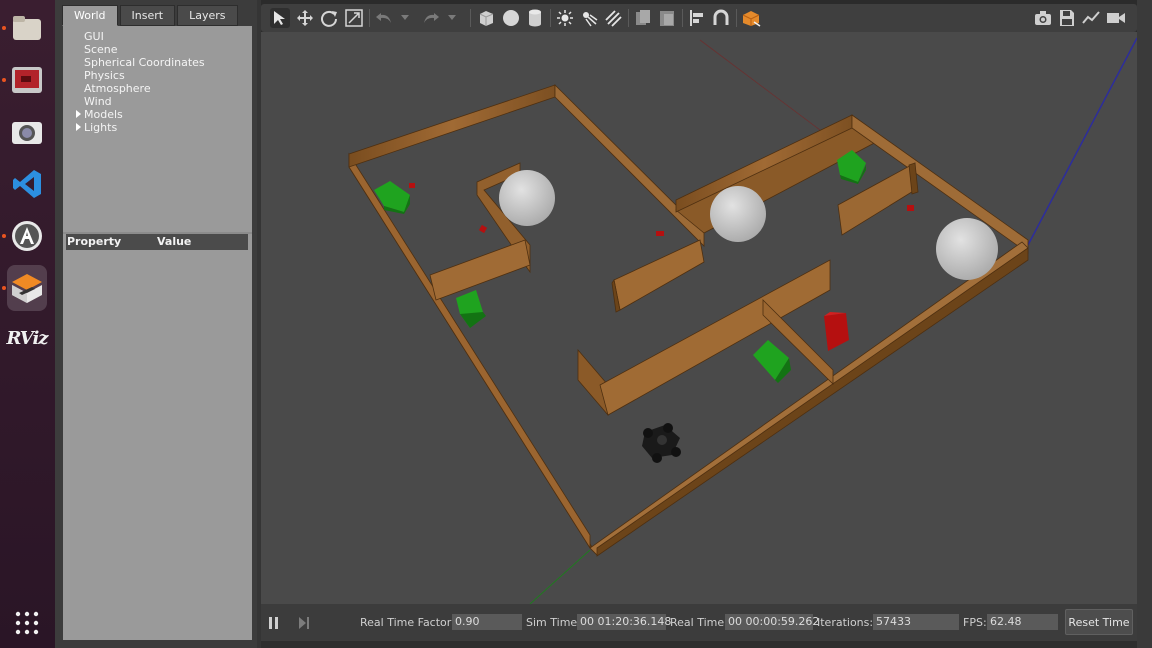 The height and width of the screenshot is (648, 1152). I want to click on camera-app-button, so click(27, 132).